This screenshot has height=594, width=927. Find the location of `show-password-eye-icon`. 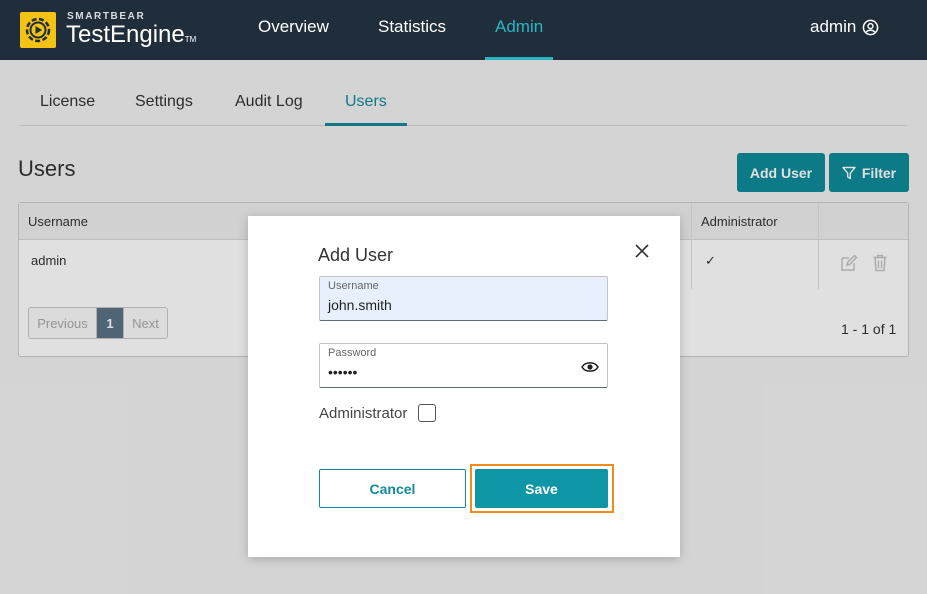

show-password-eye-icon is located at coordinates (590, 367).